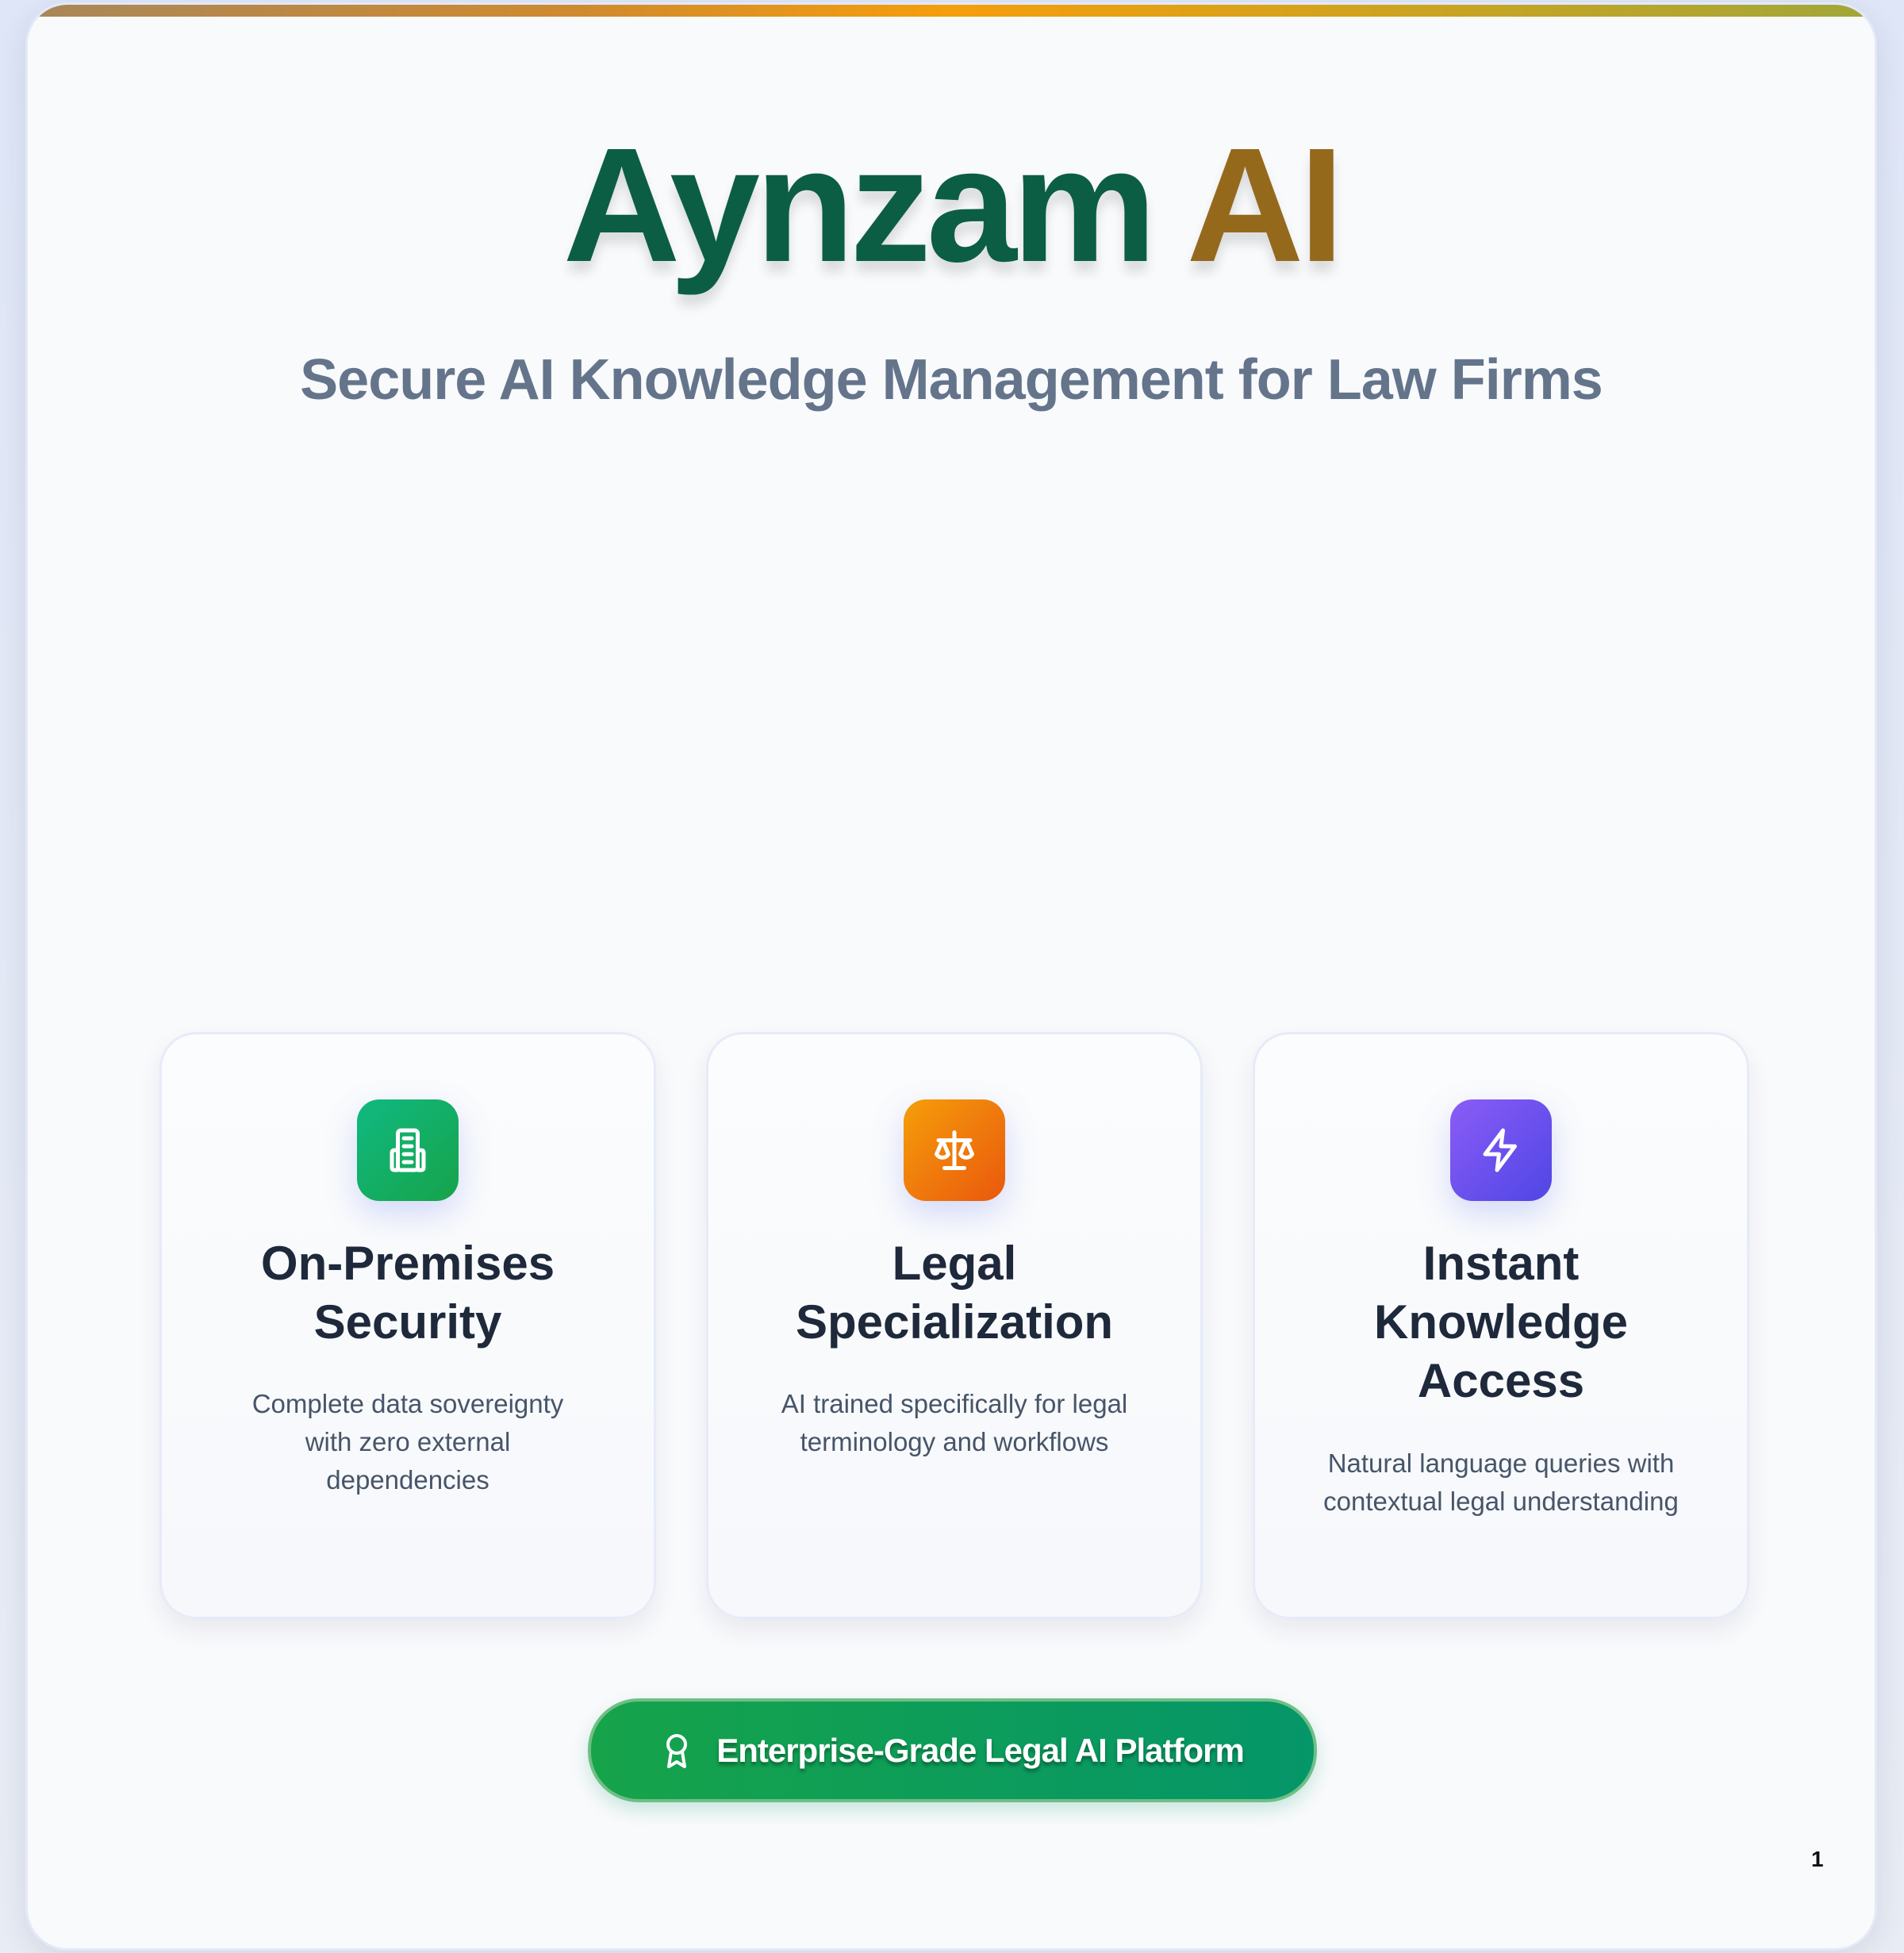 The height and width of the screenshot is (1953, 1904). I want to click on page-title: Aynzam AI, so click(951, 205).